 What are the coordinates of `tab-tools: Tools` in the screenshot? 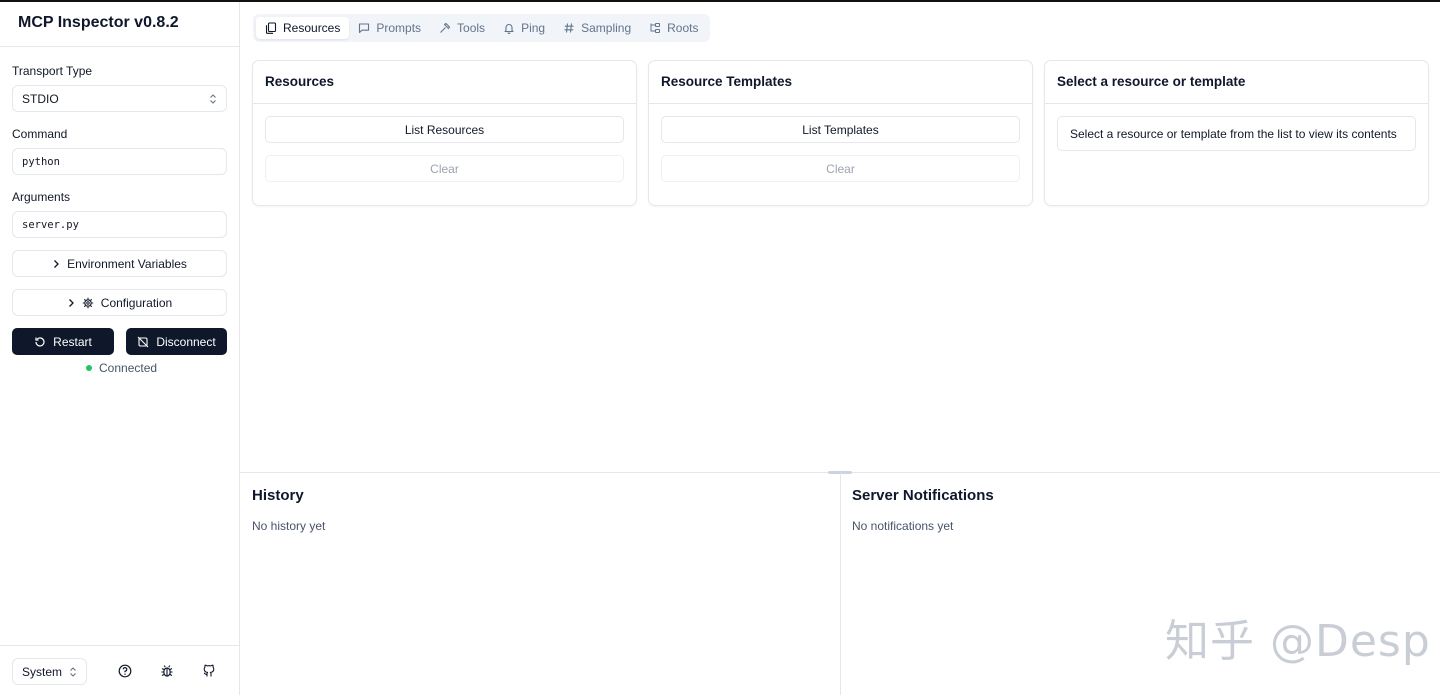 It's located at (462, 28).